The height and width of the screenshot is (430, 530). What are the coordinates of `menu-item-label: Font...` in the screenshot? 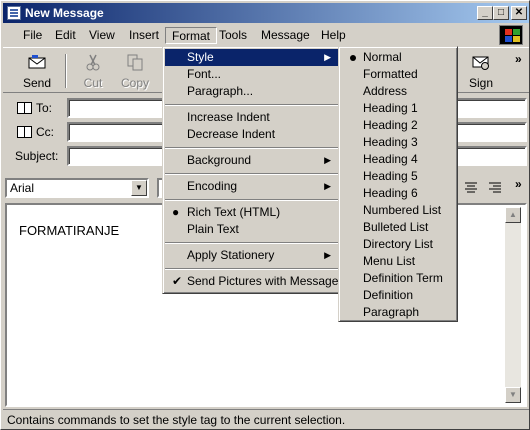 It's located at (204, 74).